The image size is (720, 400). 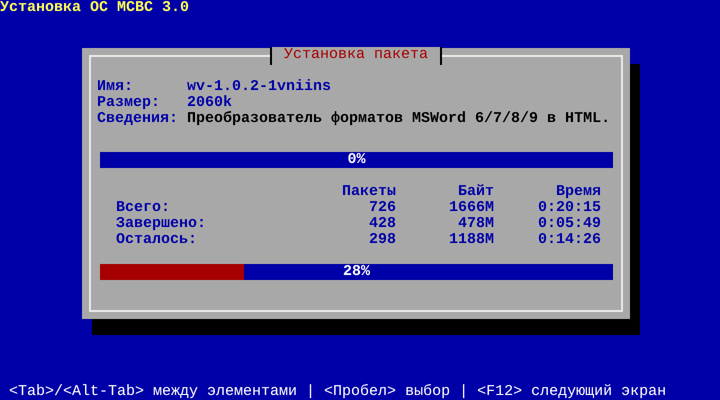 I want to click on help-text: <Tab>/<Alt-Tab> между элементами | <Пробел> выбор | <F12> следующий экран, so click(x=337, y=391).